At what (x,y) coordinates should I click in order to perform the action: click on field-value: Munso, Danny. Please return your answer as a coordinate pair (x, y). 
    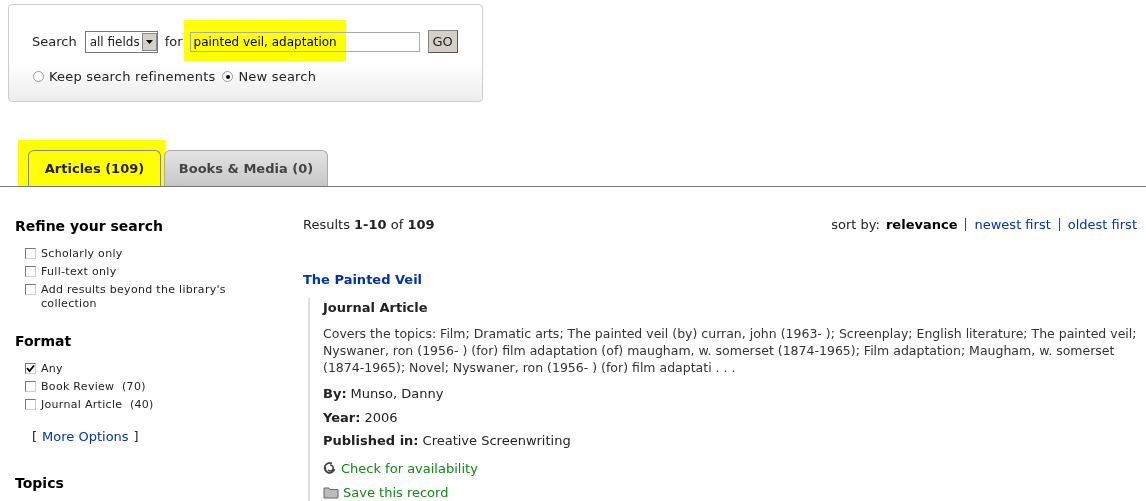
    Looking at the image, I should click on (397, 394).